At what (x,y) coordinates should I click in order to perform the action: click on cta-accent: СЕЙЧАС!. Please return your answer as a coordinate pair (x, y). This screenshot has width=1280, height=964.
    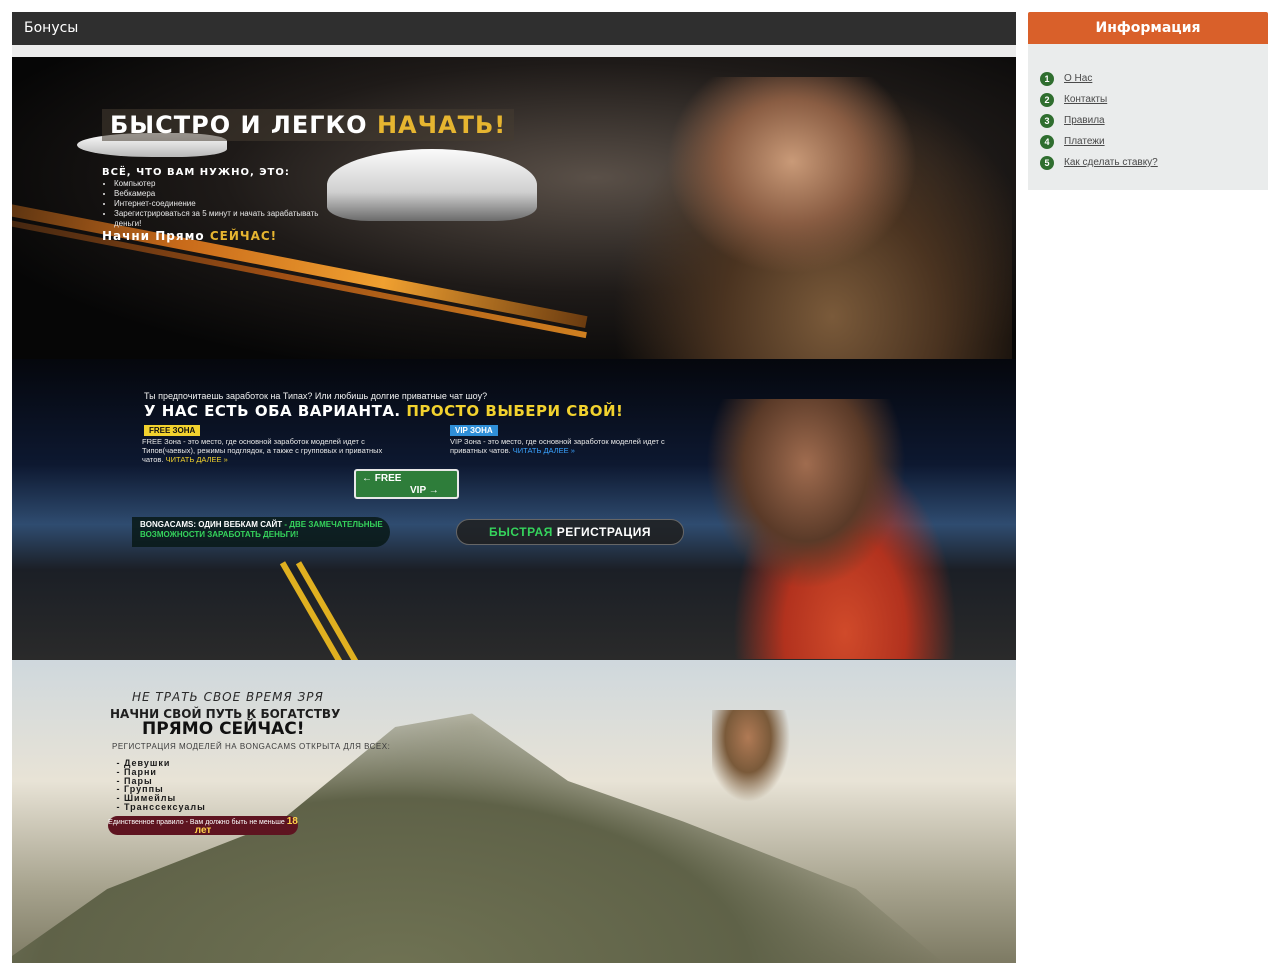
    Looking at the image, I should click on (243, 236).